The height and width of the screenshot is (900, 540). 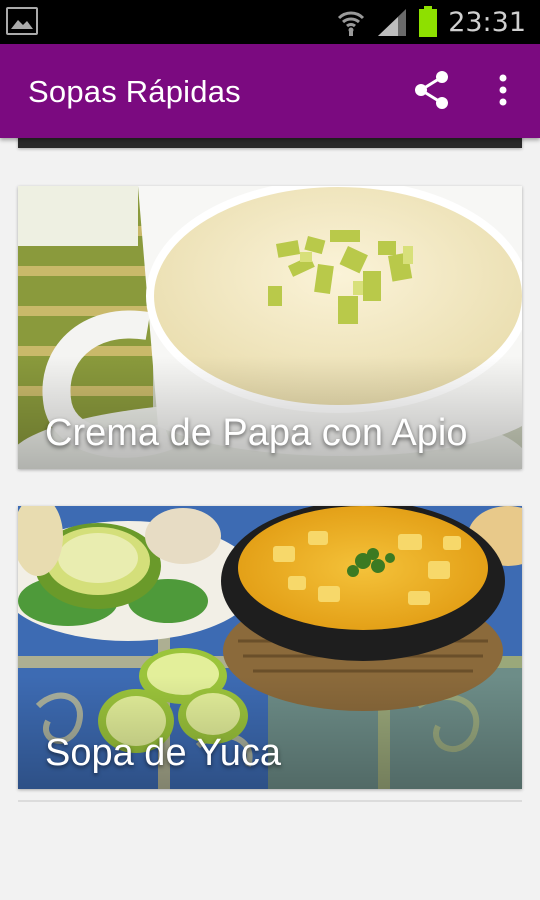 I want to click on overflow-menu-button, so click(x=503, y=90).